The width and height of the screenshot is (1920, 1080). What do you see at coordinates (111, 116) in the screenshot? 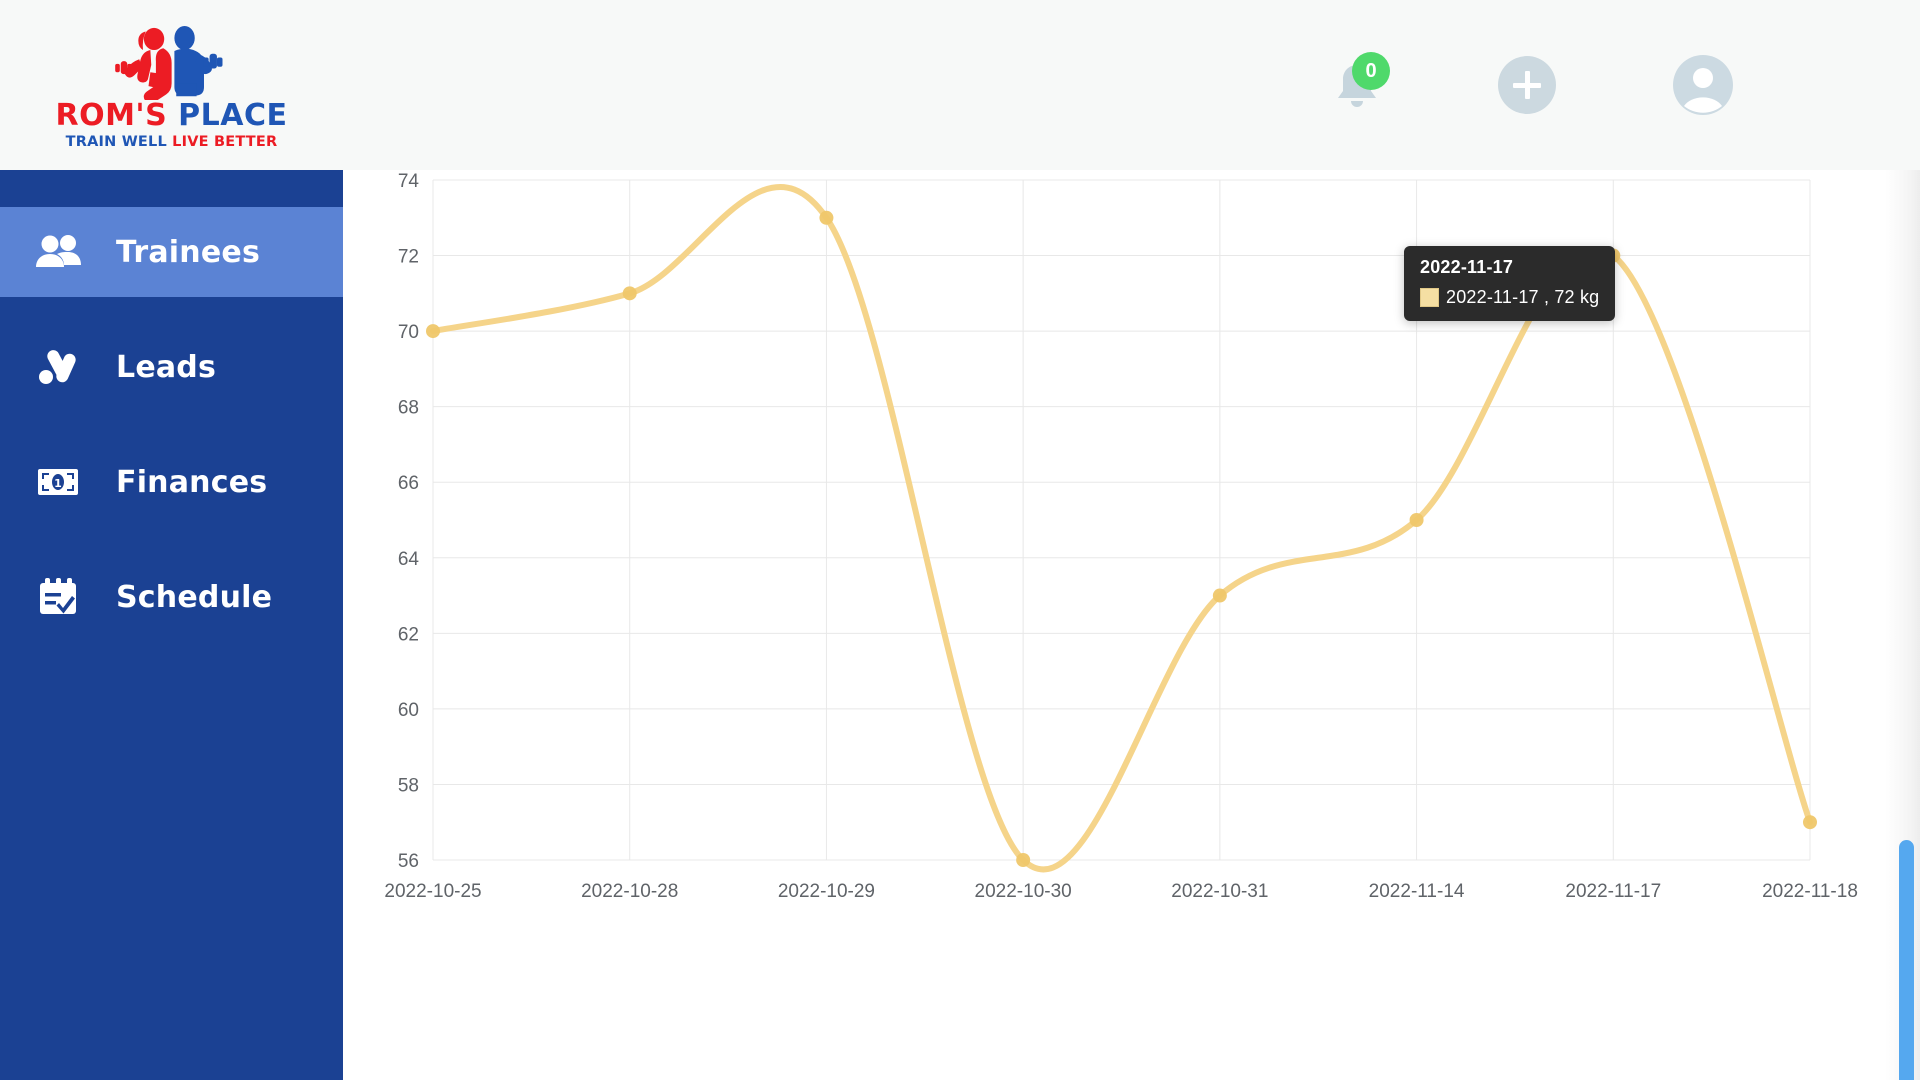
I see `brand-name-part1: ROM'S` at bounding box center [111, 116].